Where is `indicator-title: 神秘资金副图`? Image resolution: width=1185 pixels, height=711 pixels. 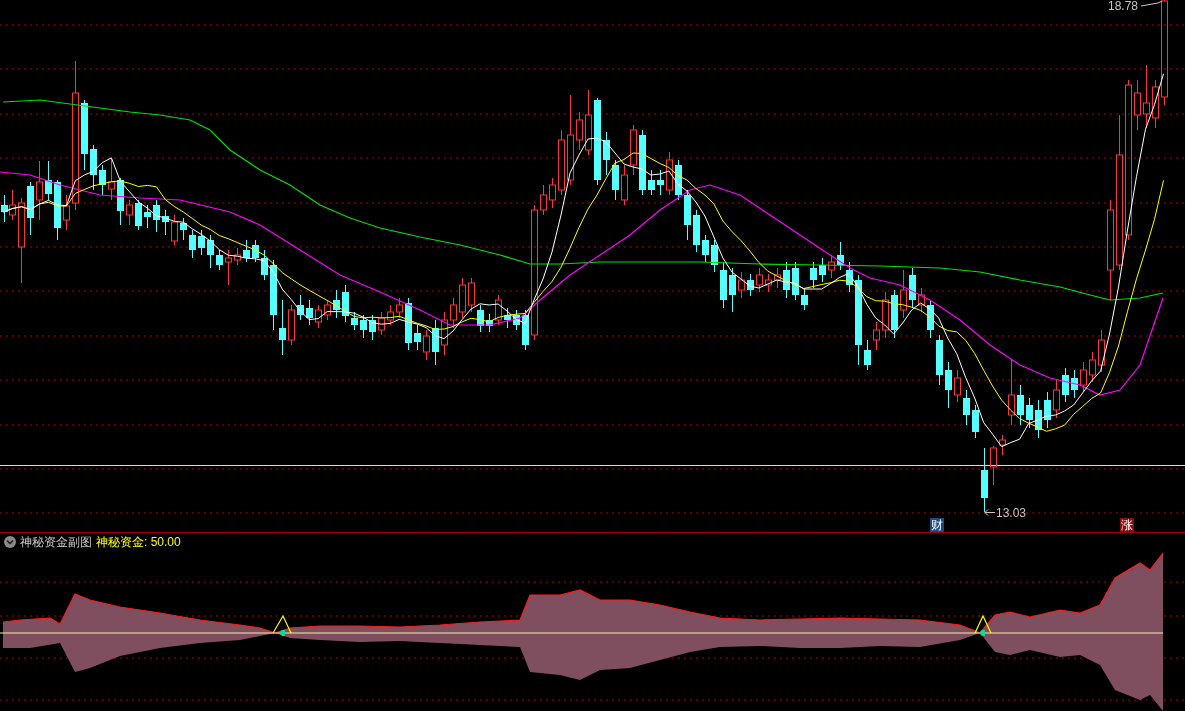
indicator-title: 神秘资金副图 is located at coordinates (56, 542).